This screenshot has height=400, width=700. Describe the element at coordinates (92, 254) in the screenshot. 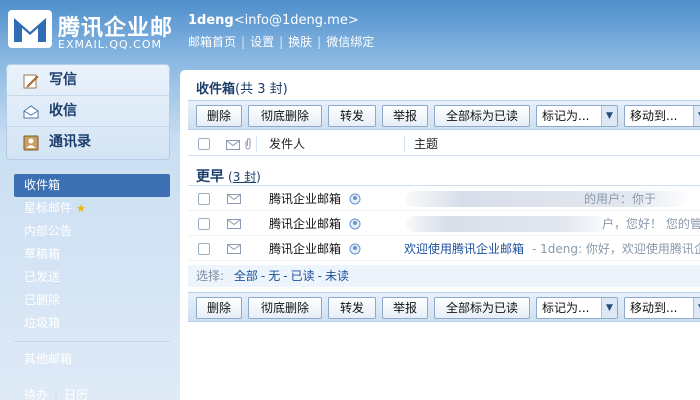

I see `folder-drafts: 草稿箱` at that location.